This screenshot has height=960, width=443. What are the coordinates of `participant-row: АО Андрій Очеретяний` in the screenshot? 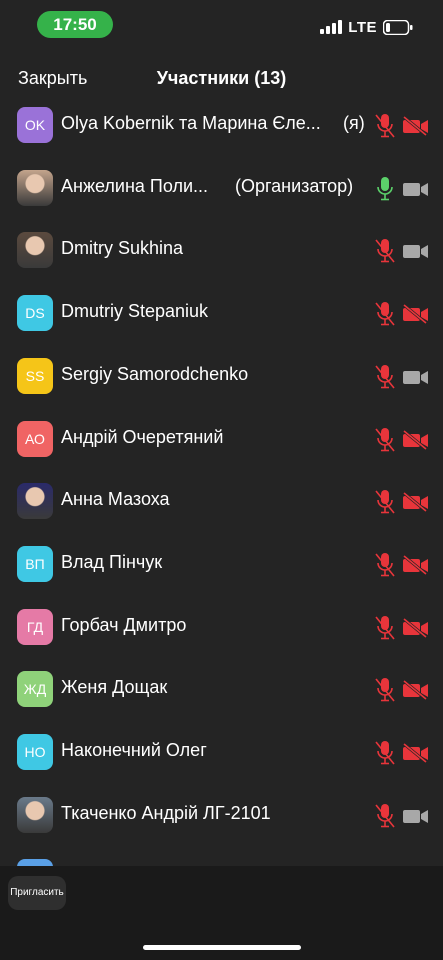 It's located at (221, 439).